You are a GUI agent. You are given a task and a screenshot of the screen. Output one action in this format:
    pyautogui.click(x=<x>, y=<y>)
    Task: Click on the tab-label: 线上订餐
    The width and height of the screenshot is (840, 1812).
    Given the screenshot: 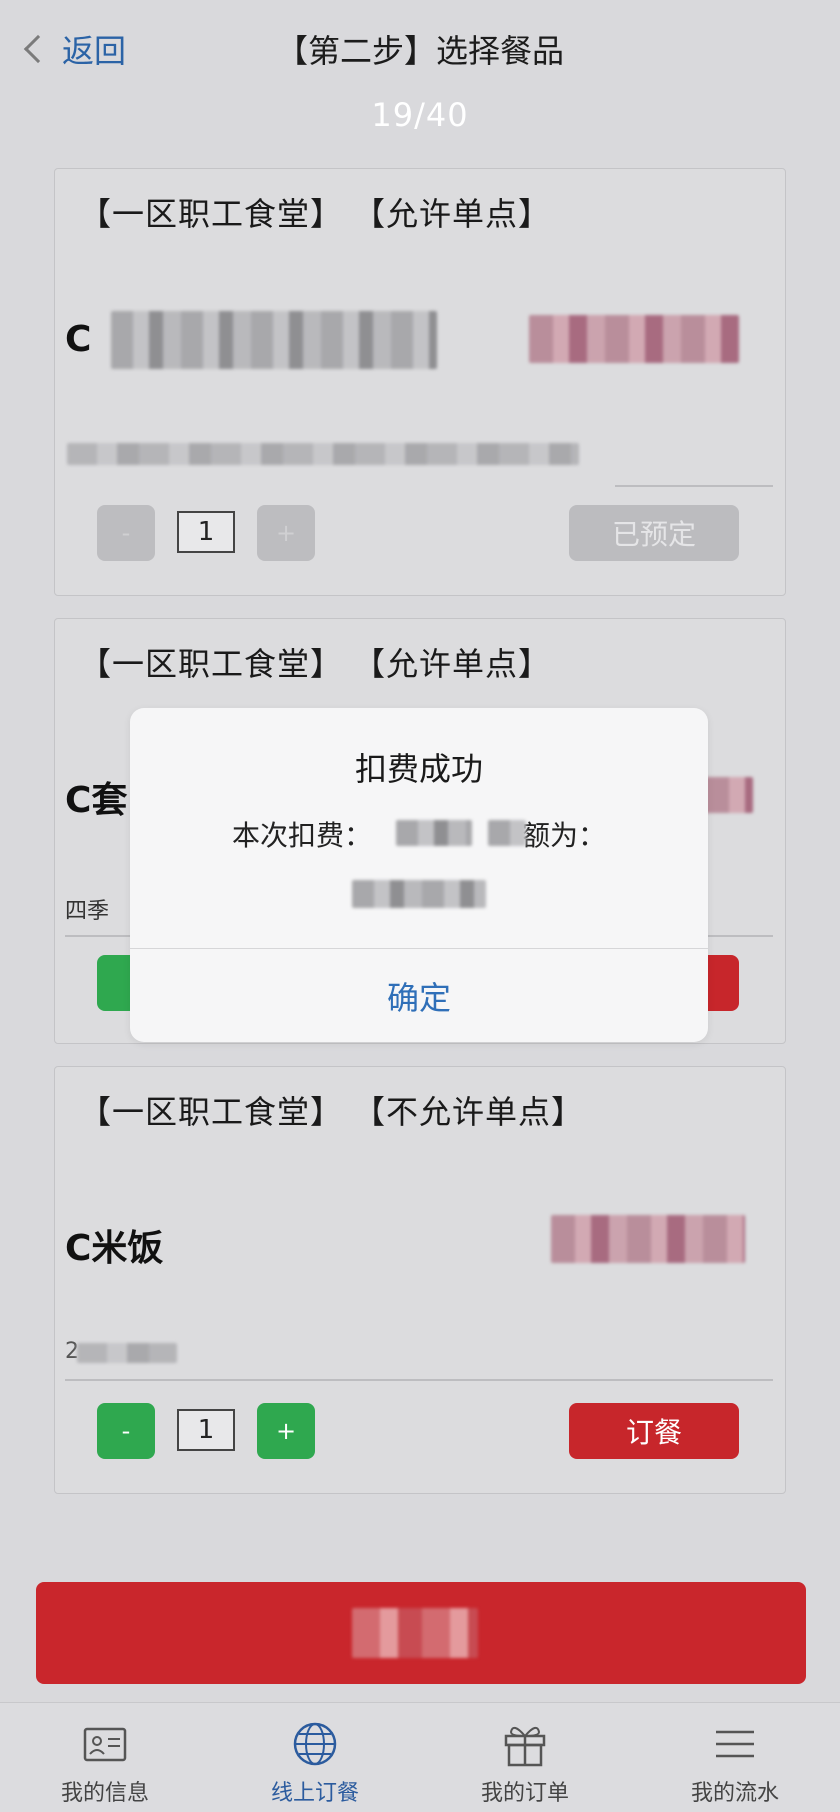 What is the action you would take?
    pyautogui.click(x=314, y=1793)
    